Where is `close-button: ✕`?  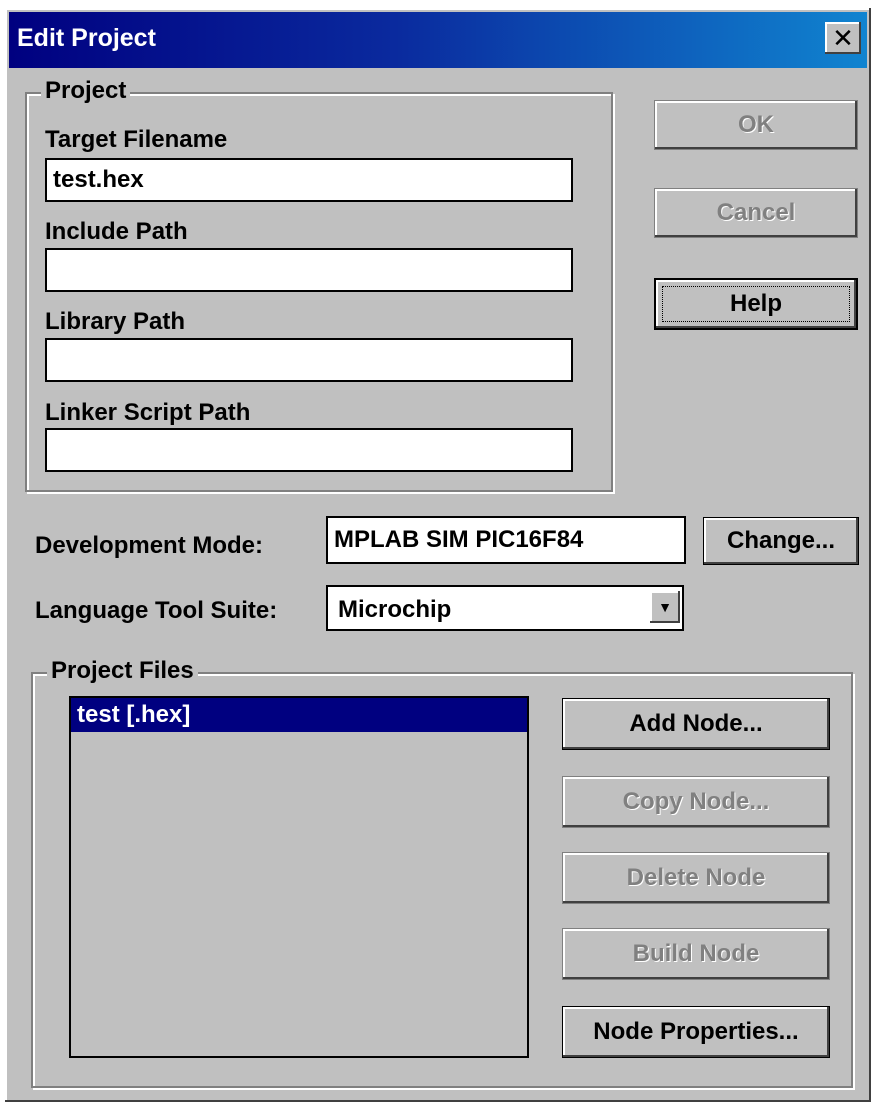 close-button: ✕ is located at coordinates (843, 38).